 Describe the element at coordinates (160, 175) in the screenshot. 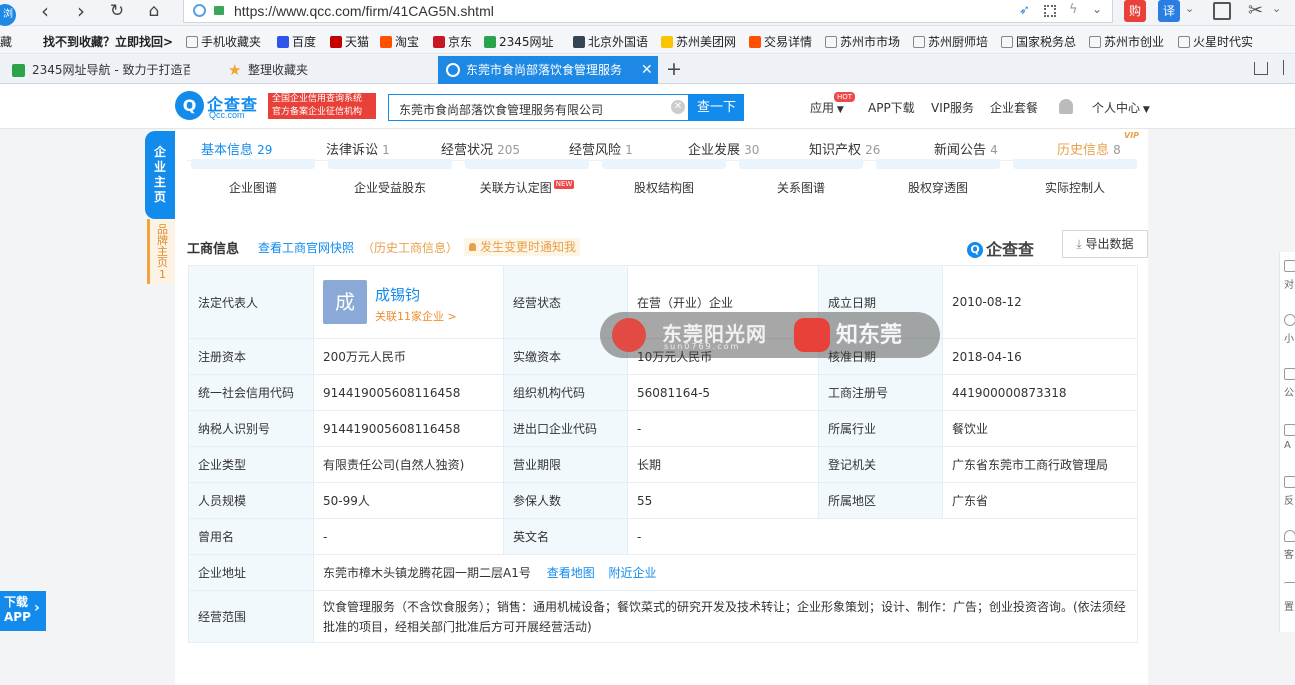

I see `company-home-tab: 企业主页` at that location.